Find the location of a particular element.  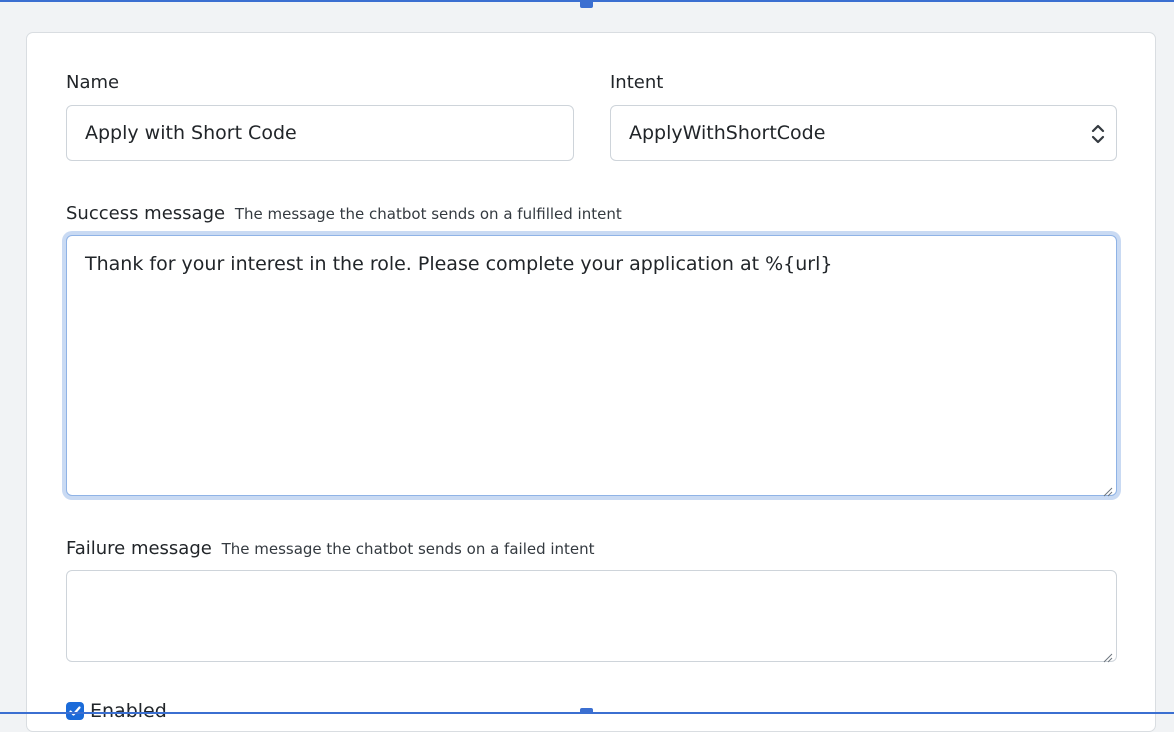

enabled-checkbox is located at coordinates (75, 711).